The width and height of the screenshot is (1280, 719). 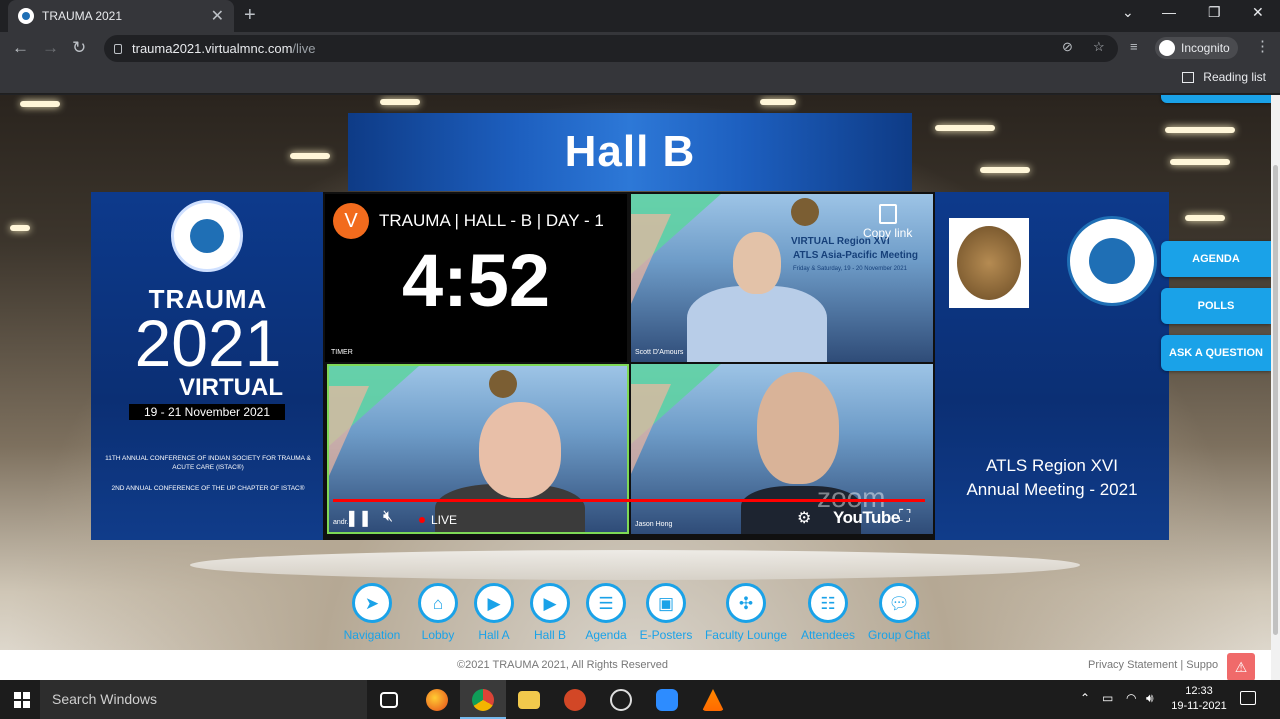 I want to click on attendees-icon: ☷, so click(x=828, y=603).